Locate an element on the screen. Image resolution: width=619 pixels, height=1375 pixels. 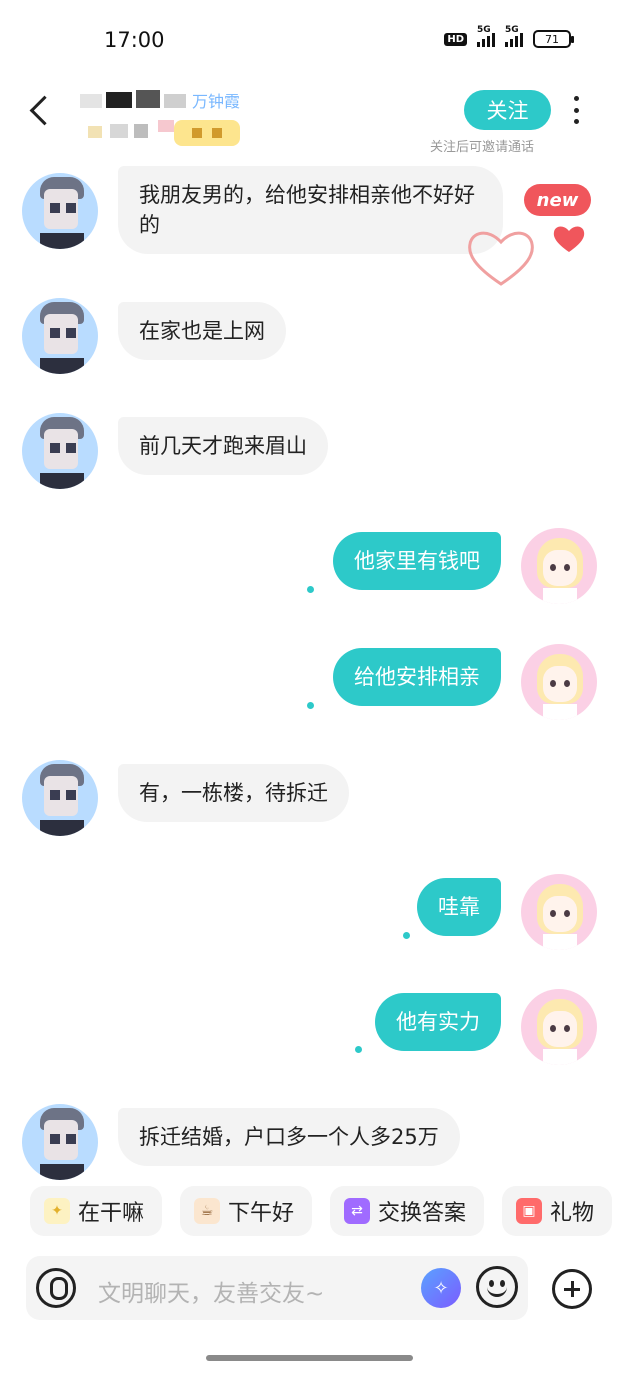
battery-icon: 71 is located at coordinates (553, 39).